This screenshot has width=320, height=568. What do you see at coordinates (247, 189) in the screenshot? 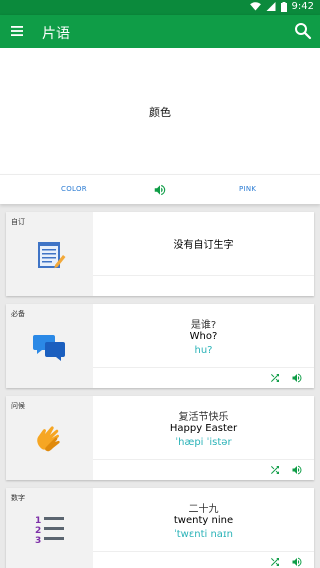
I see `target-language-button: PINK` at bounding box center [247, 189].